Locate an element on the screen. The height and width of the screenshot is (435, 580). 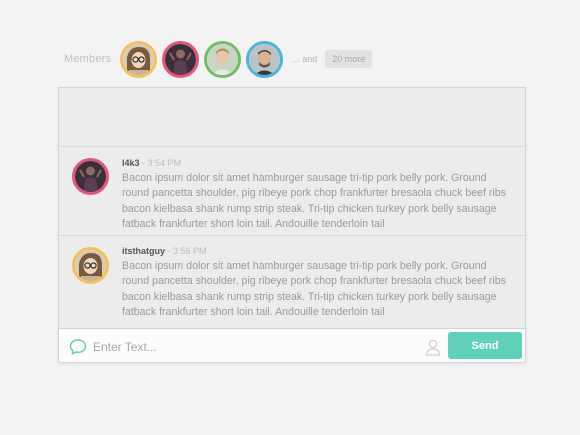
and-more-text: ... and is located at coordinates (305, 59).